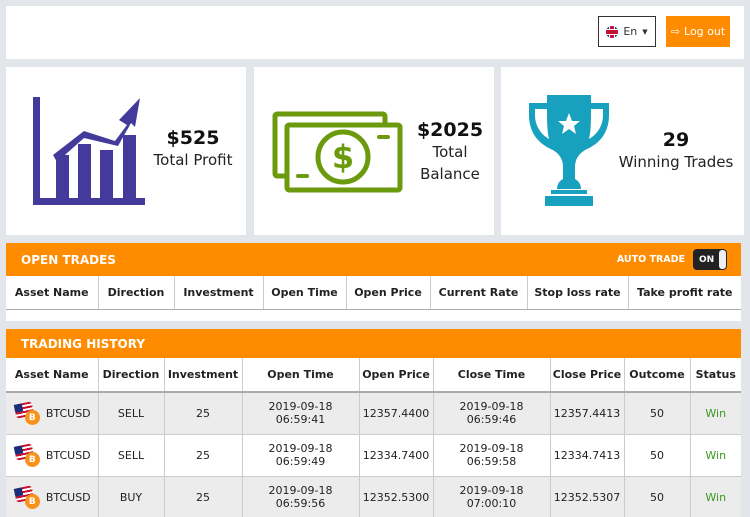 Image resolution: width=750 pixels, height=517 pixels. I want to click on column-header: Close Time, so click(492, 375).